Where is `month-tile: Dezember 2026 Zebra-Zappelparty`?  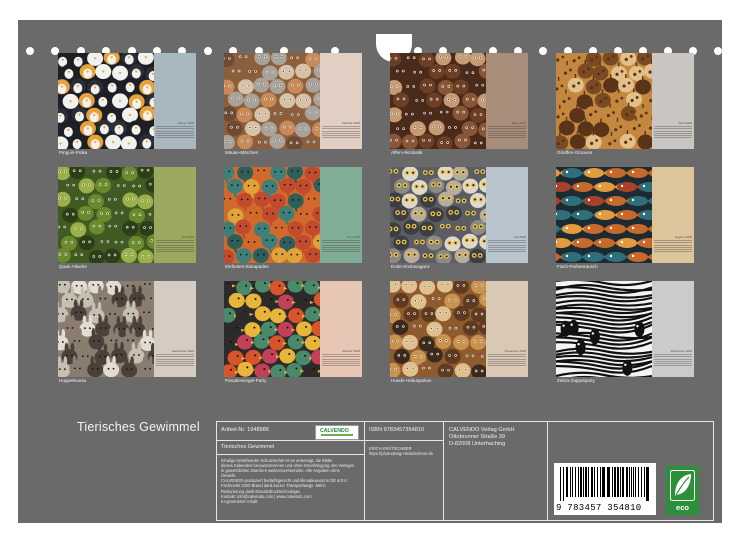 month-tile: Dezember 2026 Zebra-Zappelparty is located at coordinates (625, 337).